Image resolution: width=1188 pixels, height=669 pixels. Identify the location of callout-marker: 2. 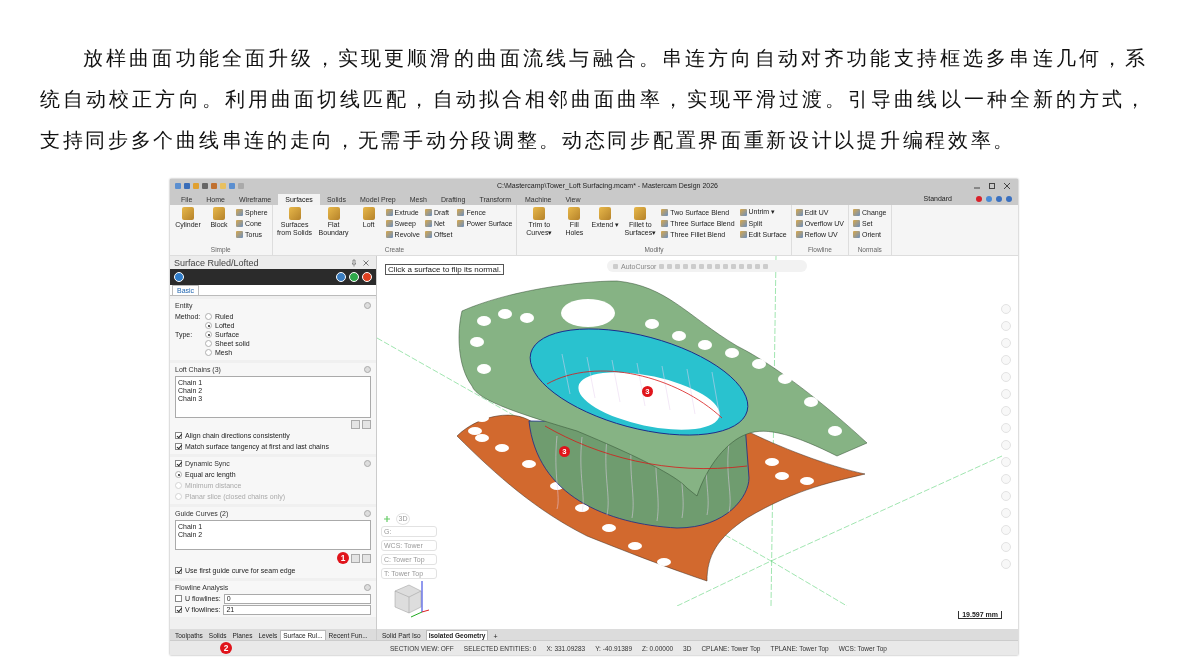
(226, 648).